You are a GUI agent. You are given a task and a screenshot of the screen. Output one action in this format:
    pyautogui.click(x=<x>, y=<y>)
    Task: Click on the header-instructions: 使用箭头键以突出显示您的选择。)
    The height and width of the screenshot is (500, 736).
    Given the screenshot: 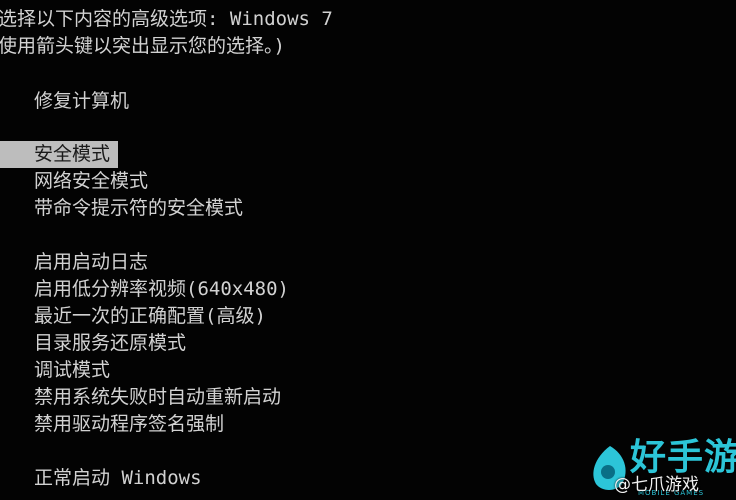 What is the action you would take?
    pyautogui.click(x=142, y=46)
    